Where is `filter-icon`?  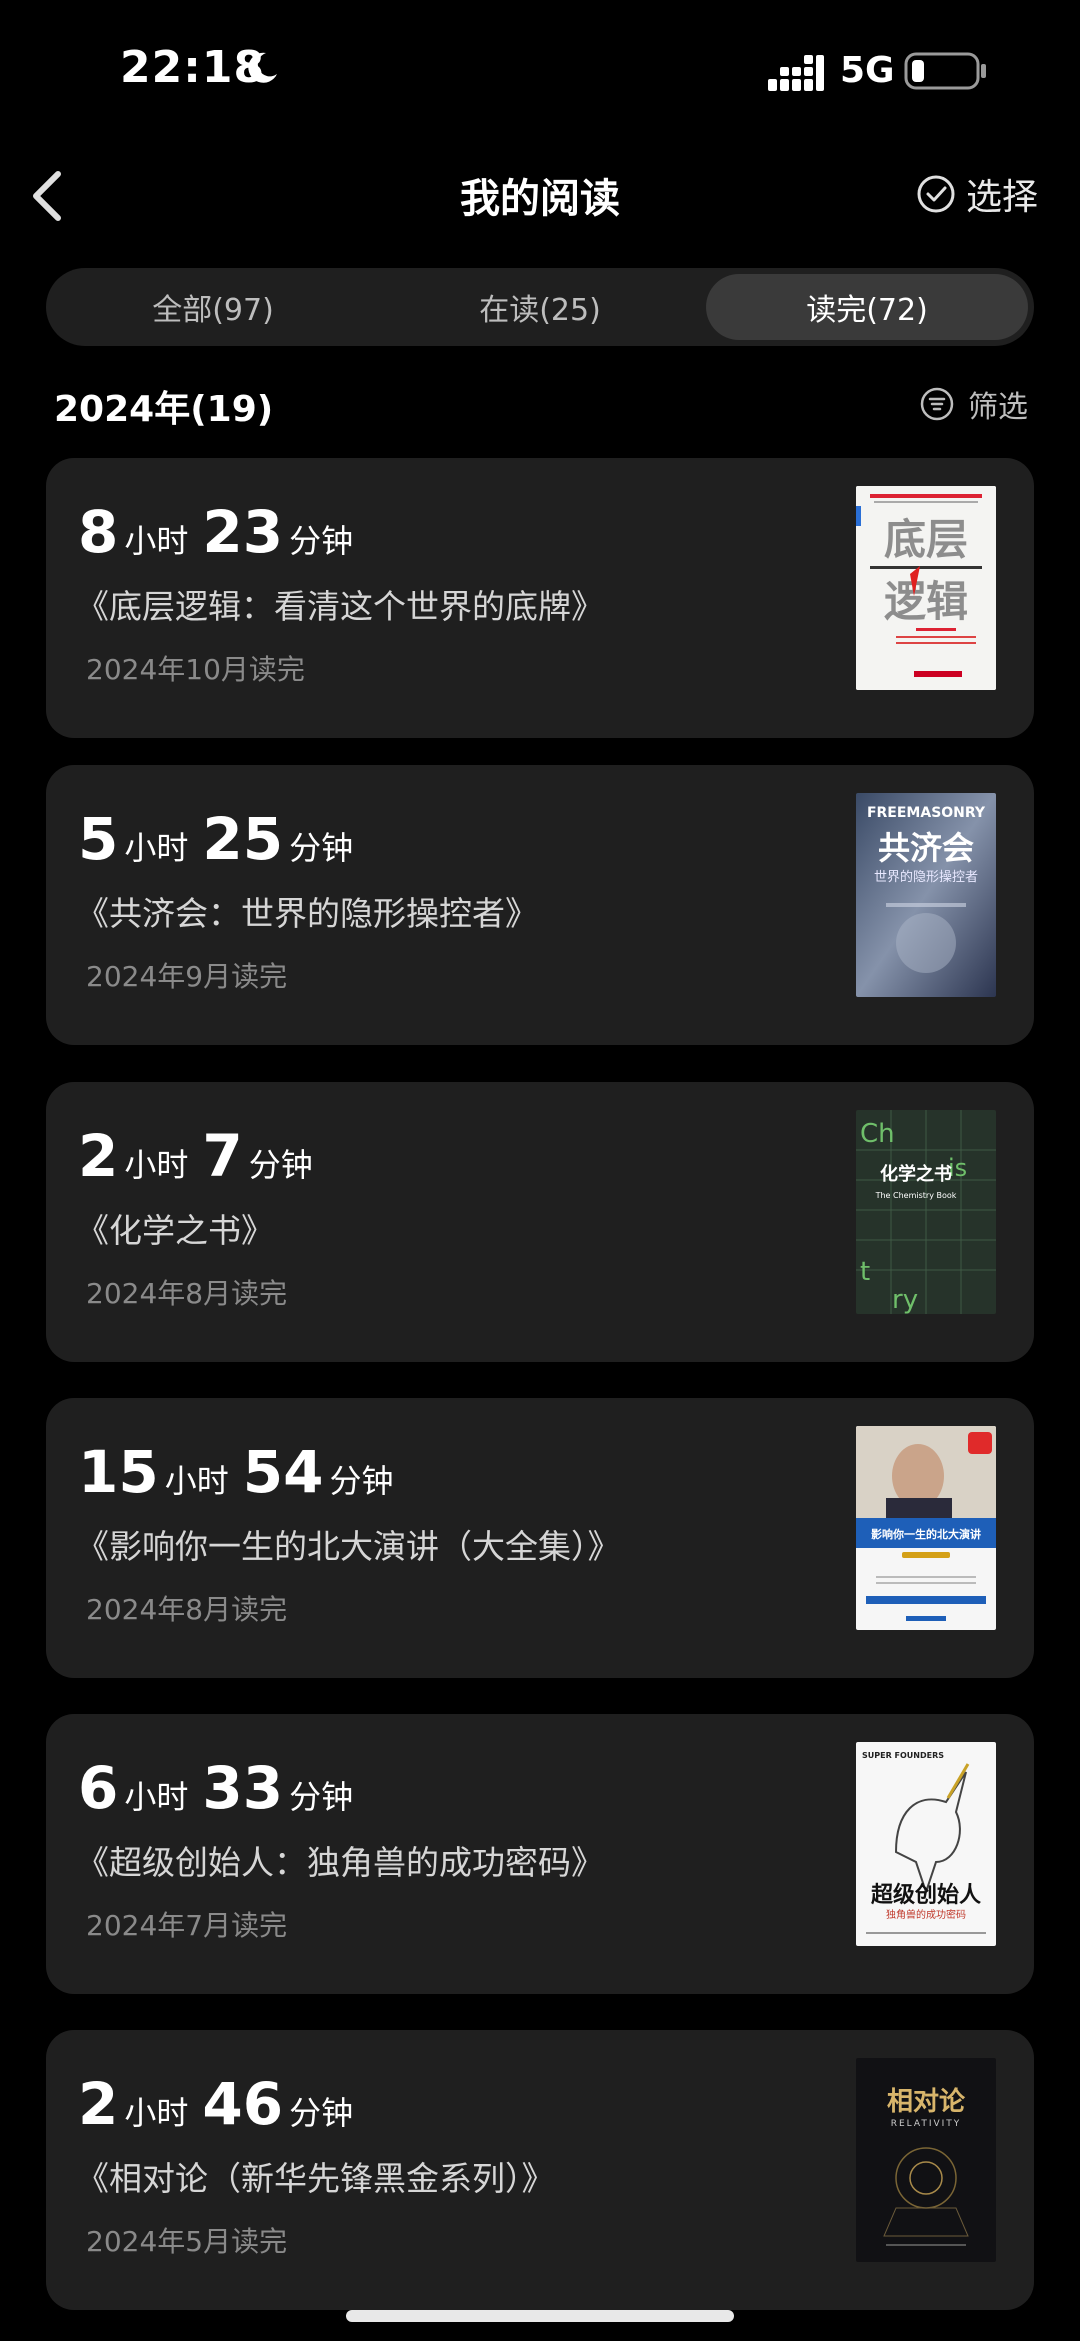 filter-icon is located at coordinates (937, 404).